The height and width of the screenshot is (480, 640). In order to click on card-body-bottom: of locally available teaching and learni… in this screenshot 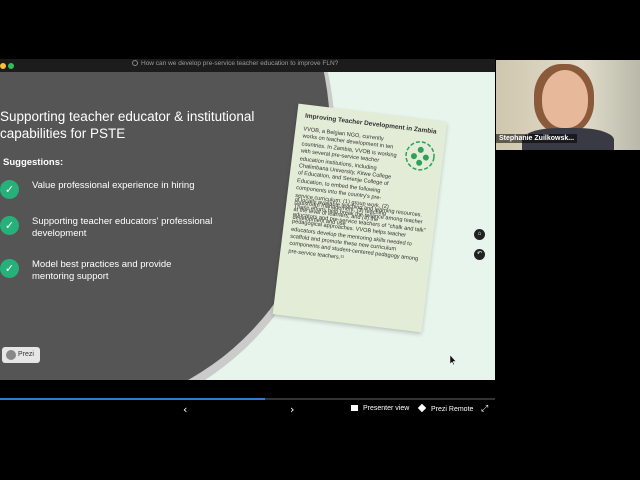, I will do `click(357, 229)`.